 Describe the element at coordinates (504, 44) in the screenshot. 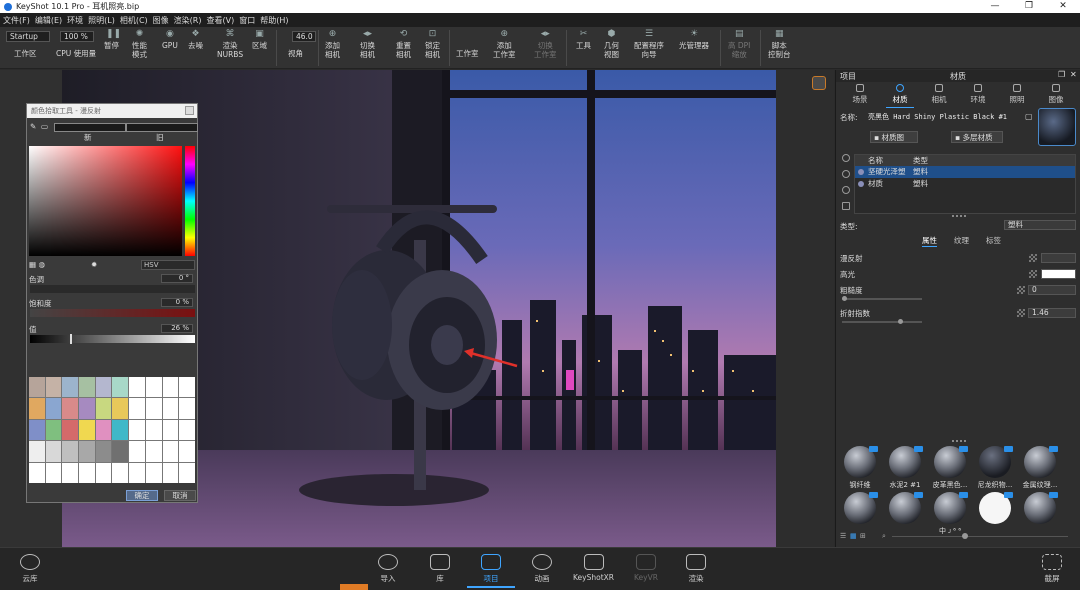

I see `add-studio-button: ⊕ 添加 工作室` at that location.